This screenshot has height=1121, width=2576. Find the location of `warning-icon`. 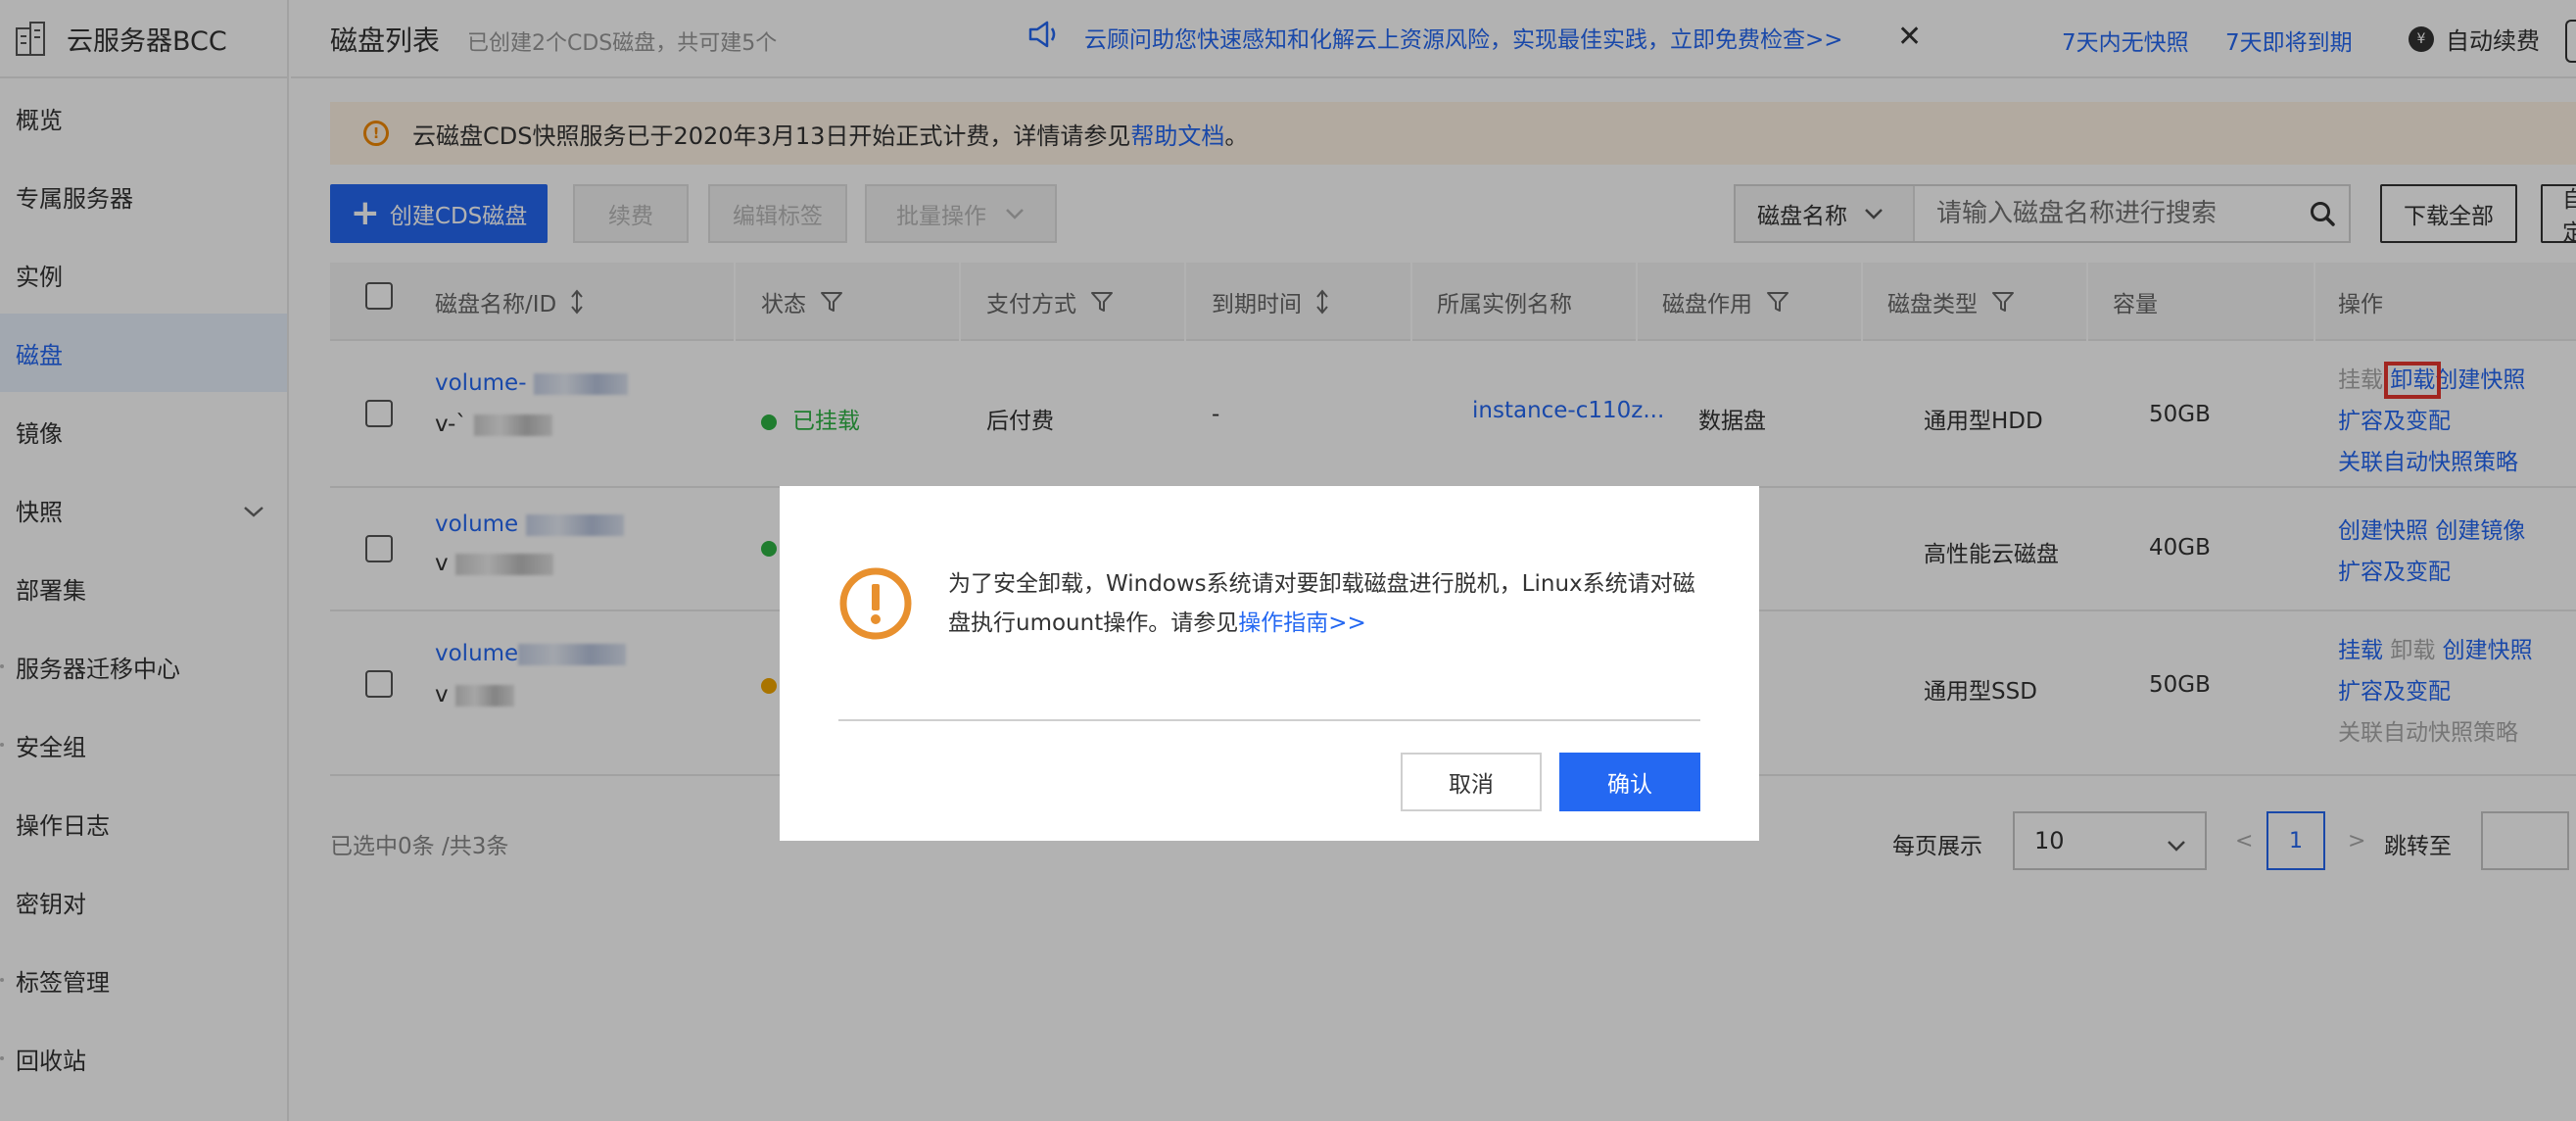

warning-icon is located at coordinates (875, 606).